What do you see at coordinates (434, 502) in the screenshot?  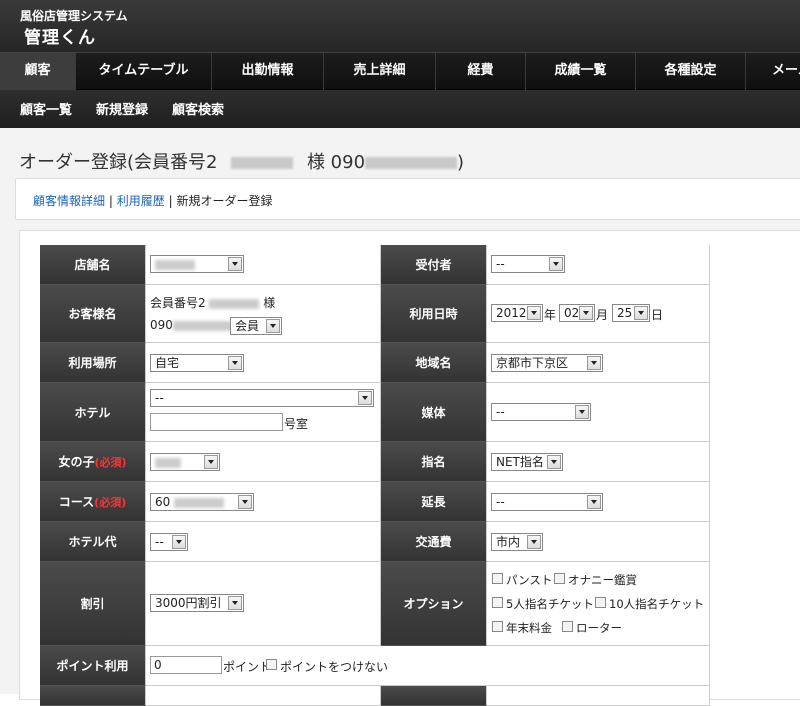 I see `extension-label: 延長` at bounding box center [434, 502].